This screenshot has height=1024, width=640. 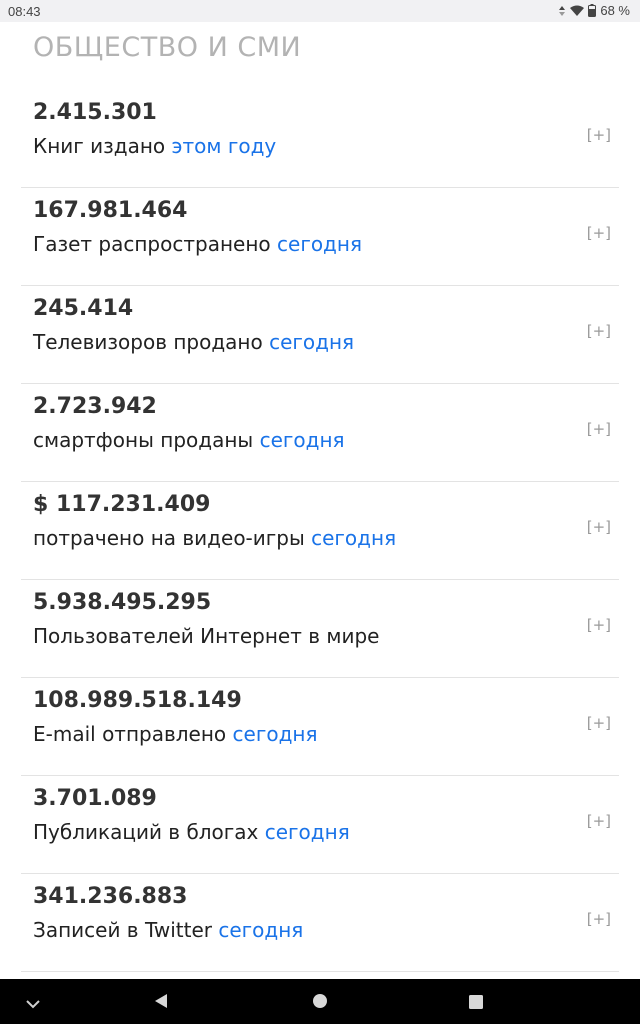 What do you see at coordinates (110, 896) in the screenshot?
I see `stat-value: 341.236.883` at bounding box center [110, 896].